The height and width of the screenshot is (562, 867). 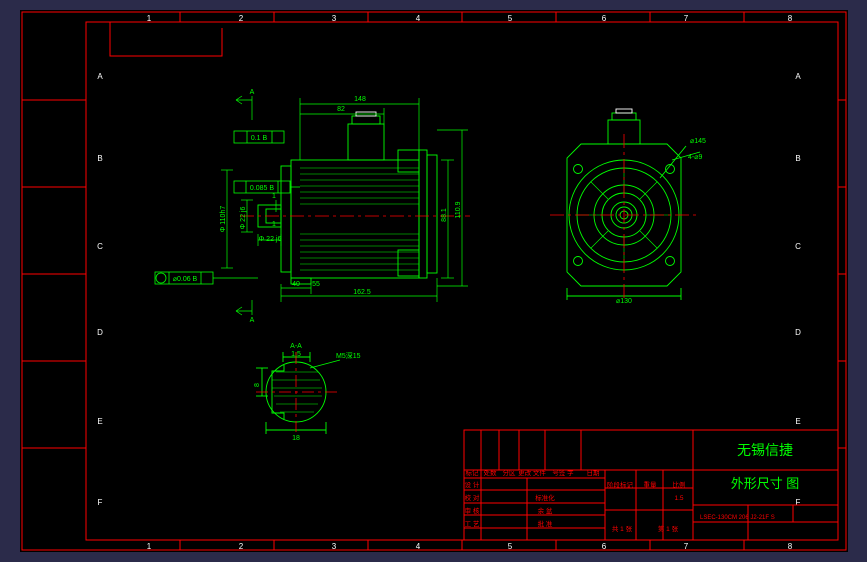 I want to click on dim-22j6: Φ 22 j6, so click(x=243, y=218).